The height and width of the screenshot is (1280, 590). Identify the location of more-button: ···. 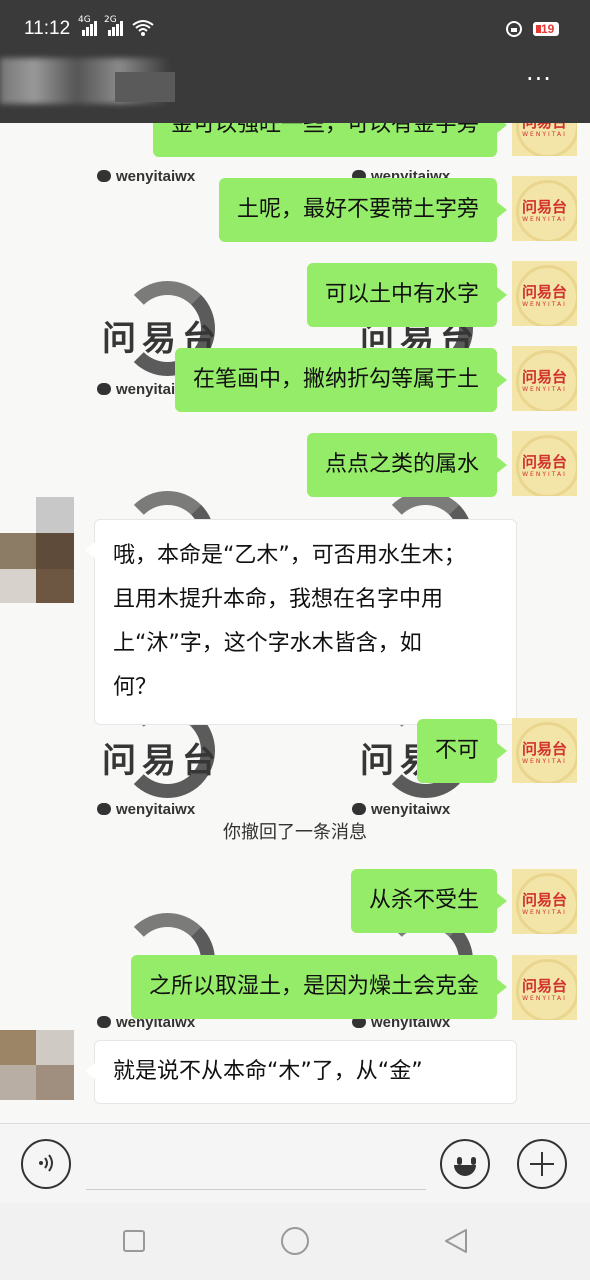
(546, 79).